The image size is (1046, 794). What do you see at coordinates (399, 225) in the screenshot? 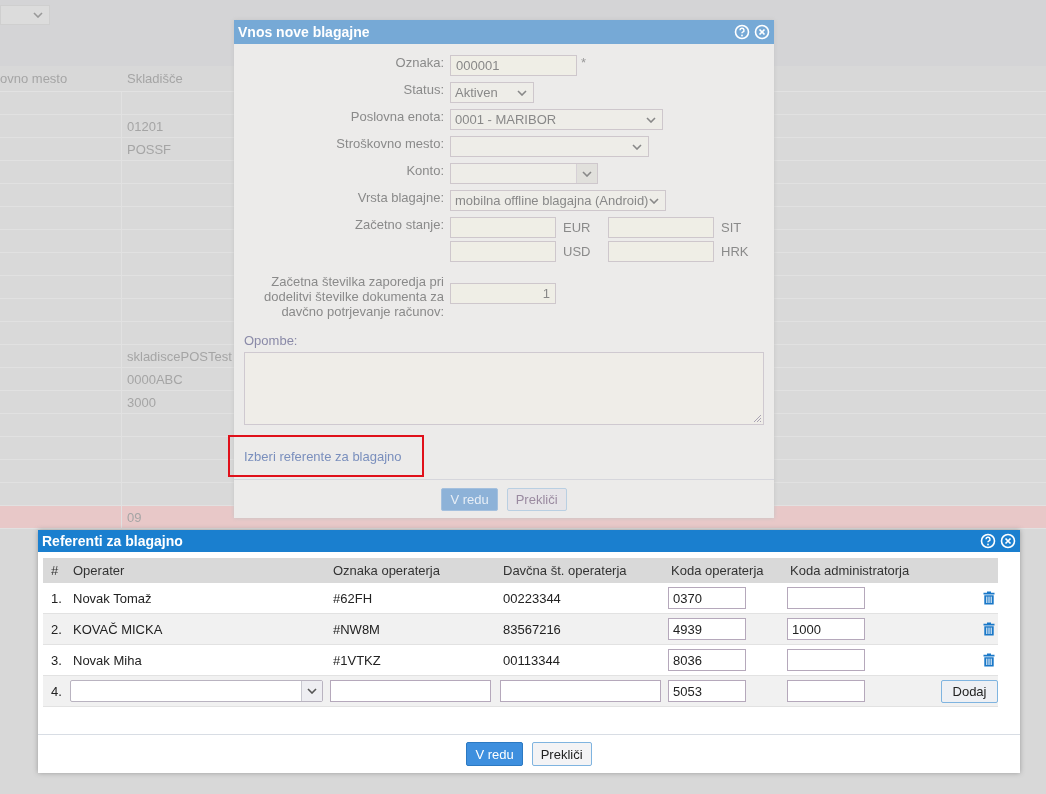
I see `field-label: Začetno stanje:` at bounding box center [399, 225].